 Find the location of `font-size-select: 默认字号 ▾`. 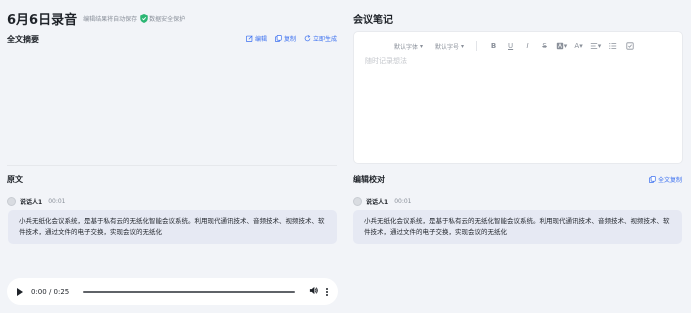

font-size-select: 默认字号 ▾ is located at coordinates (449, 46).